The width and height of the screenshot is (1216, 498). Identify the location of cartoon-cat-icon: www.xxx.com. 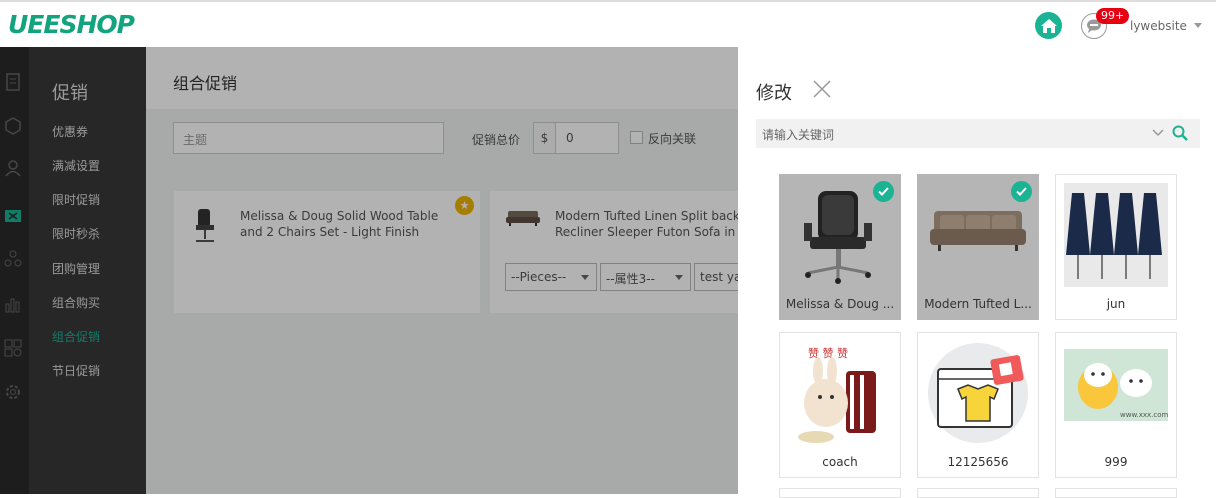
(1116, 385).